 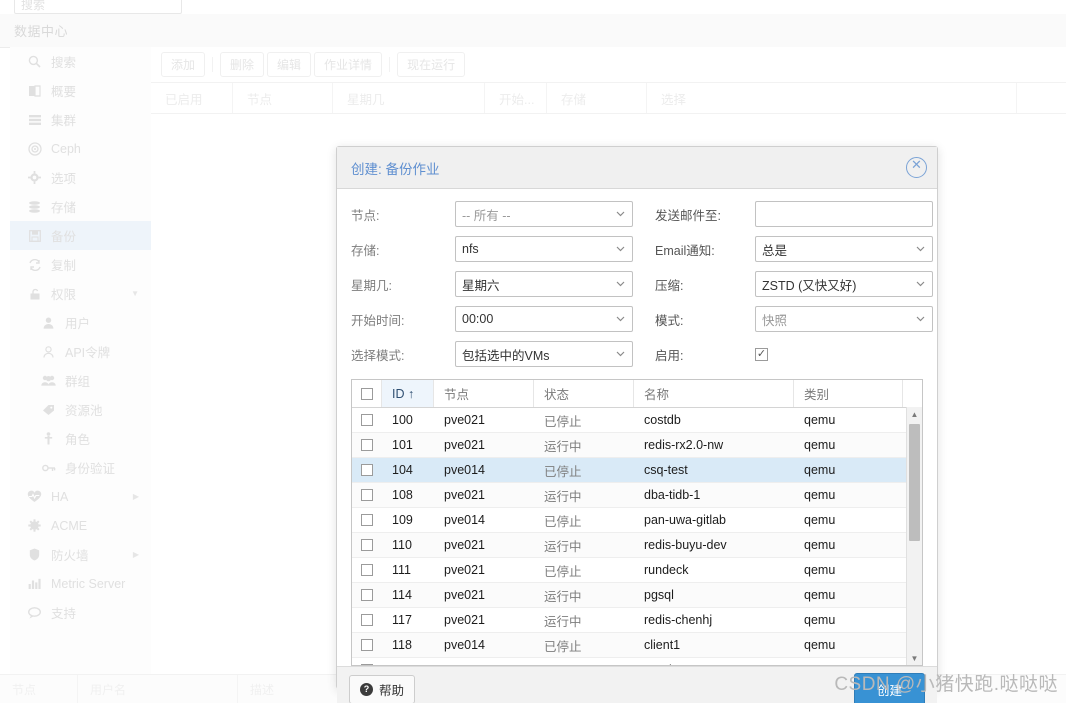 I want to click on column-header-5: 类别, so click(x=848, y=393).